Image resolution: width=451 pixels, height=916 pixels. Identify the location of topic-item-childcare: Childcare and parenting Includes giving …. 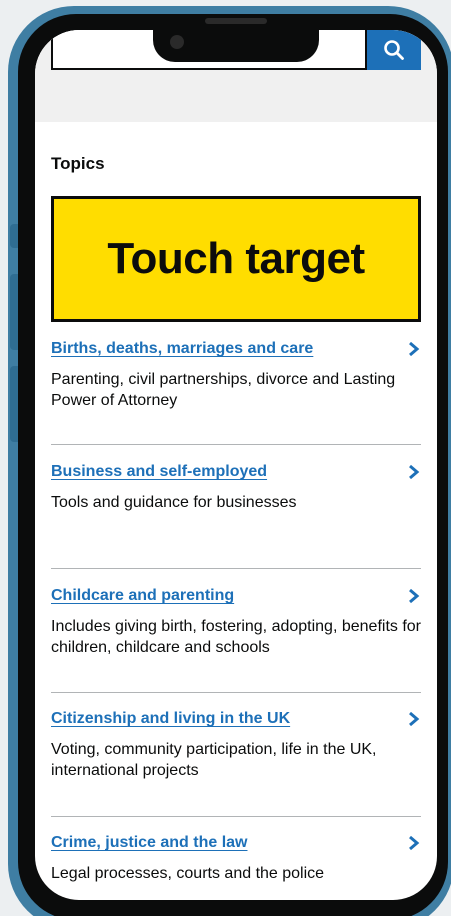
(236, 623).